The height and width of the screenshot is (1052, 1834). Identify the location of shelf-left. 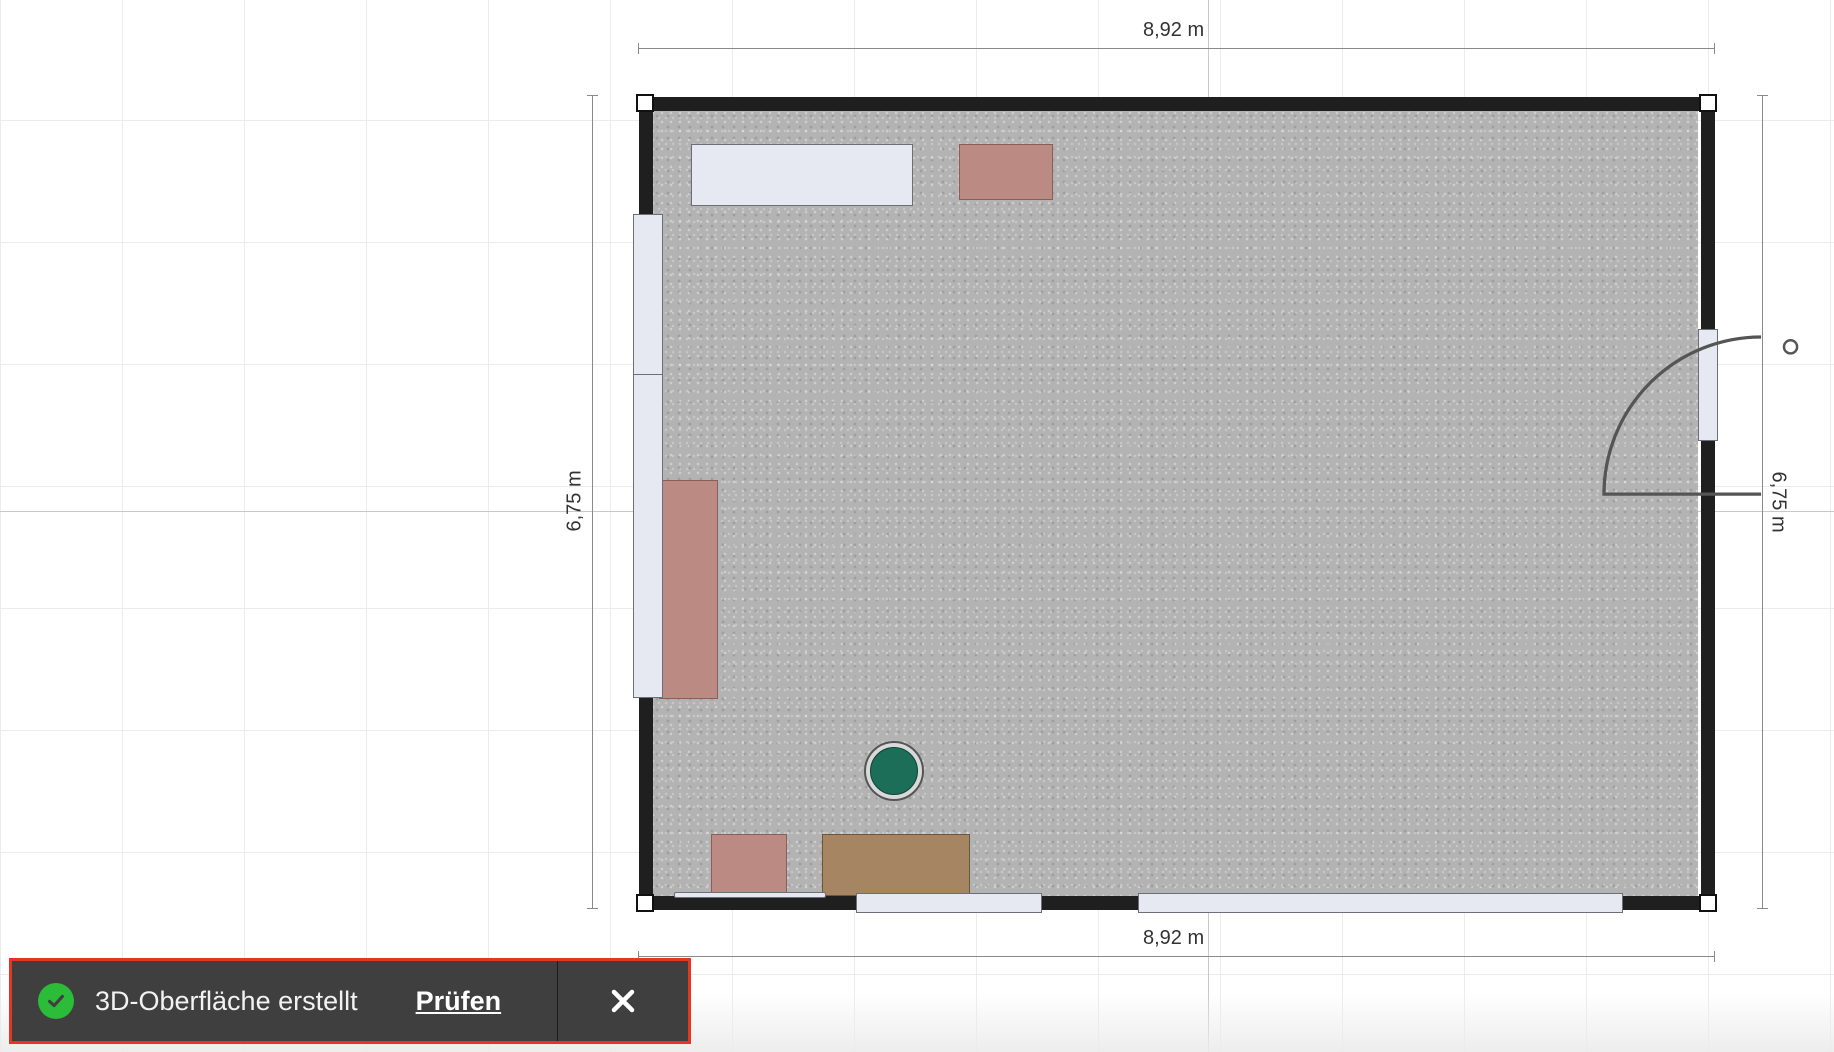
(688, 589).